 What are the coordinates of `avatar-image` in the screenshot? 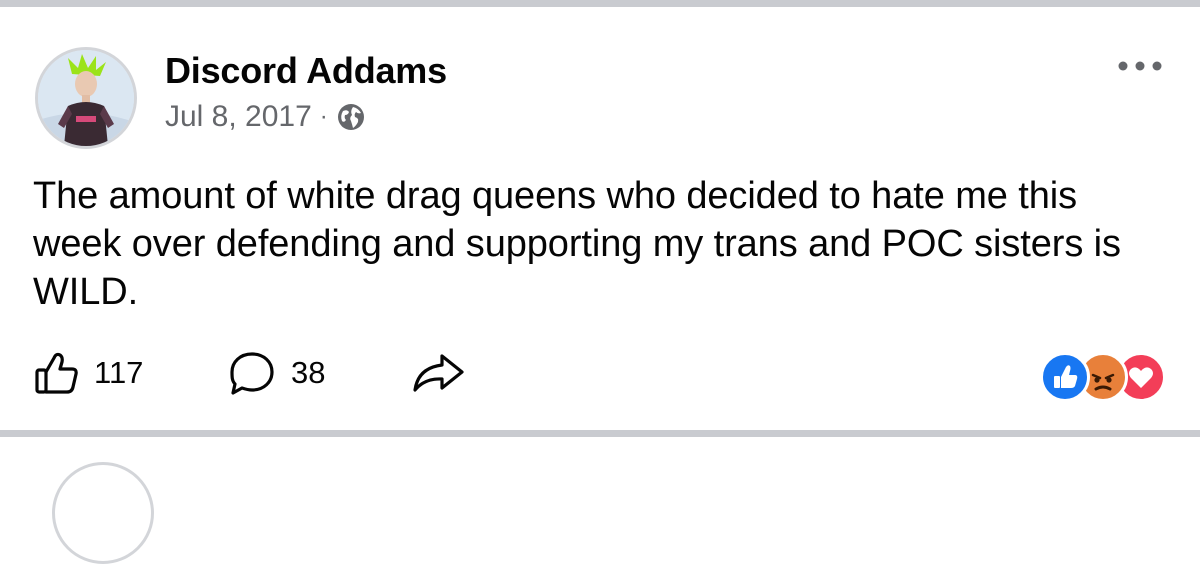 It's located at (86, 98).